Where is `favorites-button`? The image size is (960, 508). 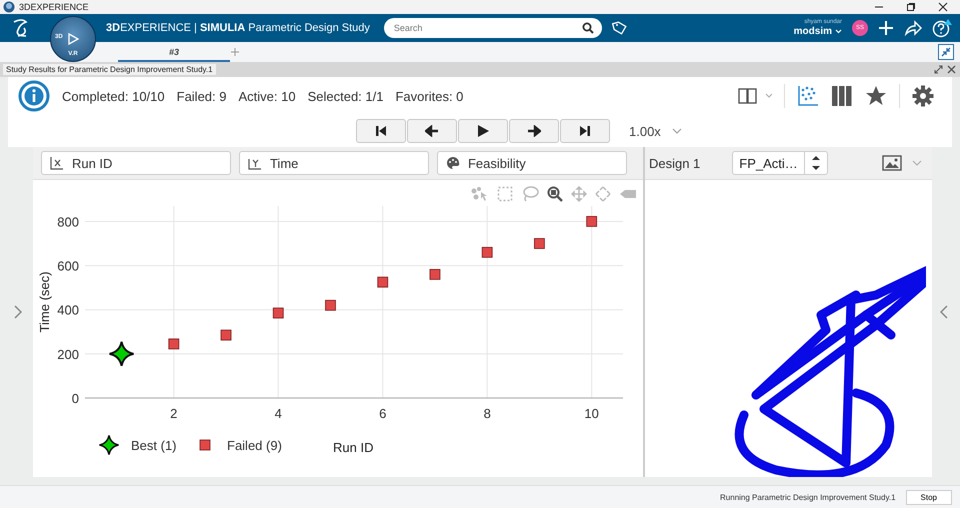
favorites-button is located at coordinates (876, 96).